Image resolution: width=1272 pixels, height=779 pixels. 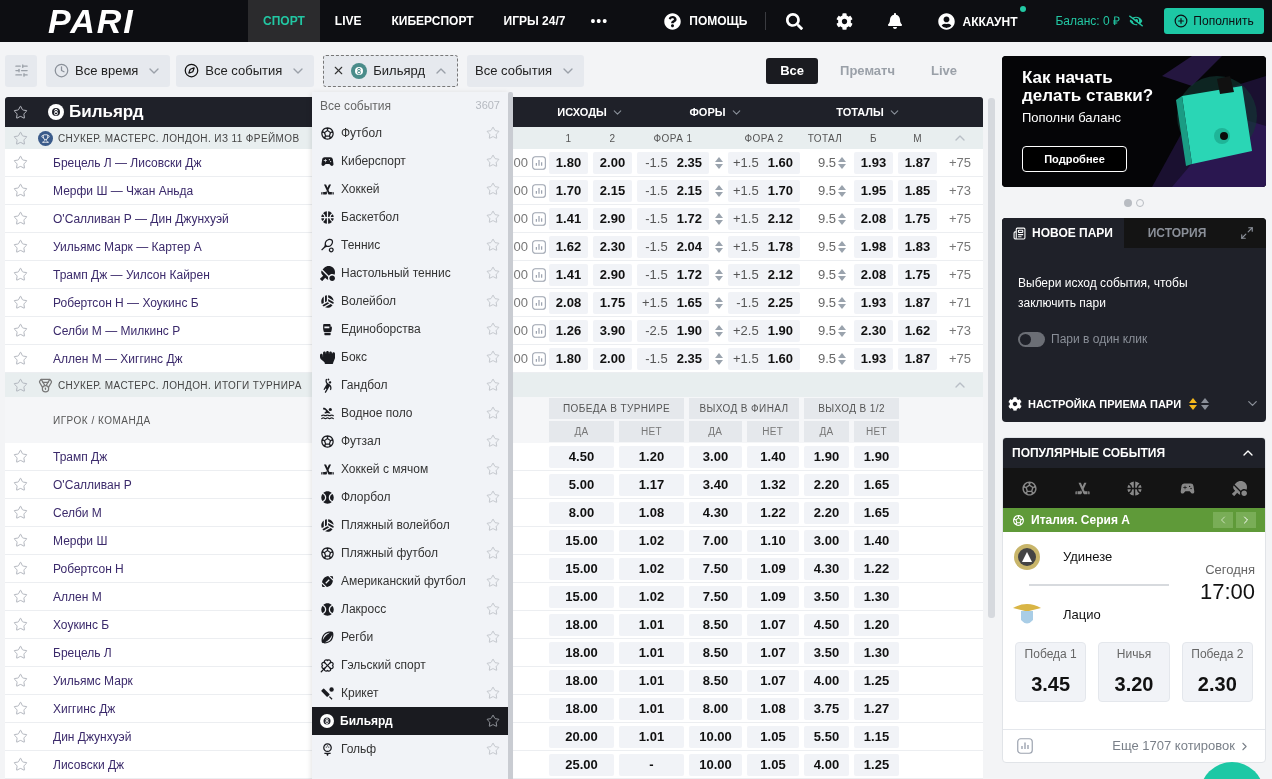 I want to click on menu-item: Гэльский спорт, so click(x=410, y=665).